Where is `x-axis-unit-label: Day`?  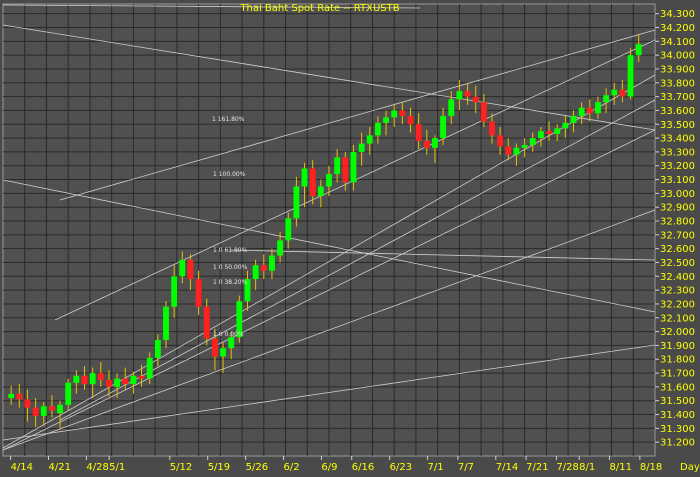
x-axis-unit-label: Day is located at coordinates (690, 467).